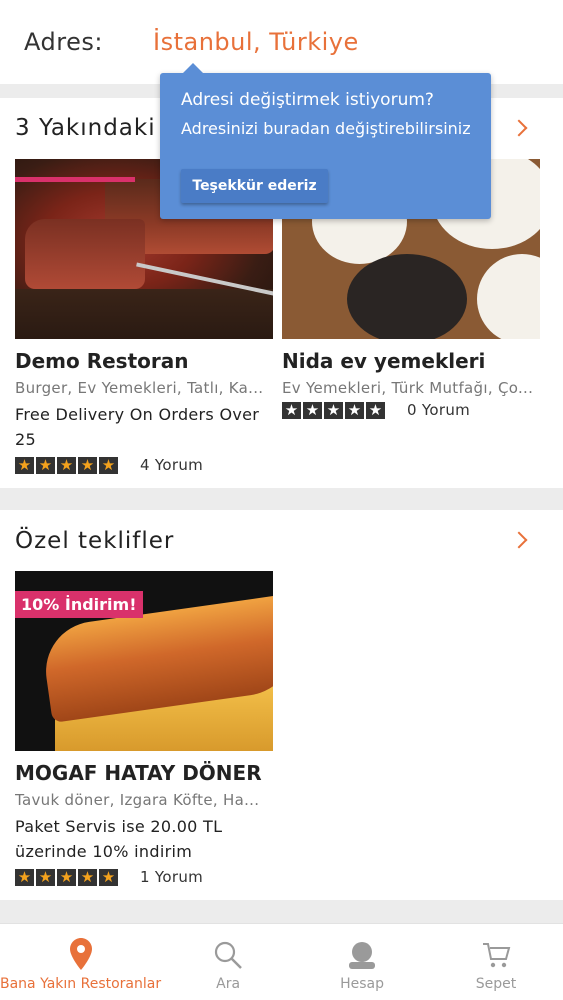 The width and height of the screenshot is (563, 1000). I want to click on restaurant-image: 10% İndirim!, so click(144, 661).